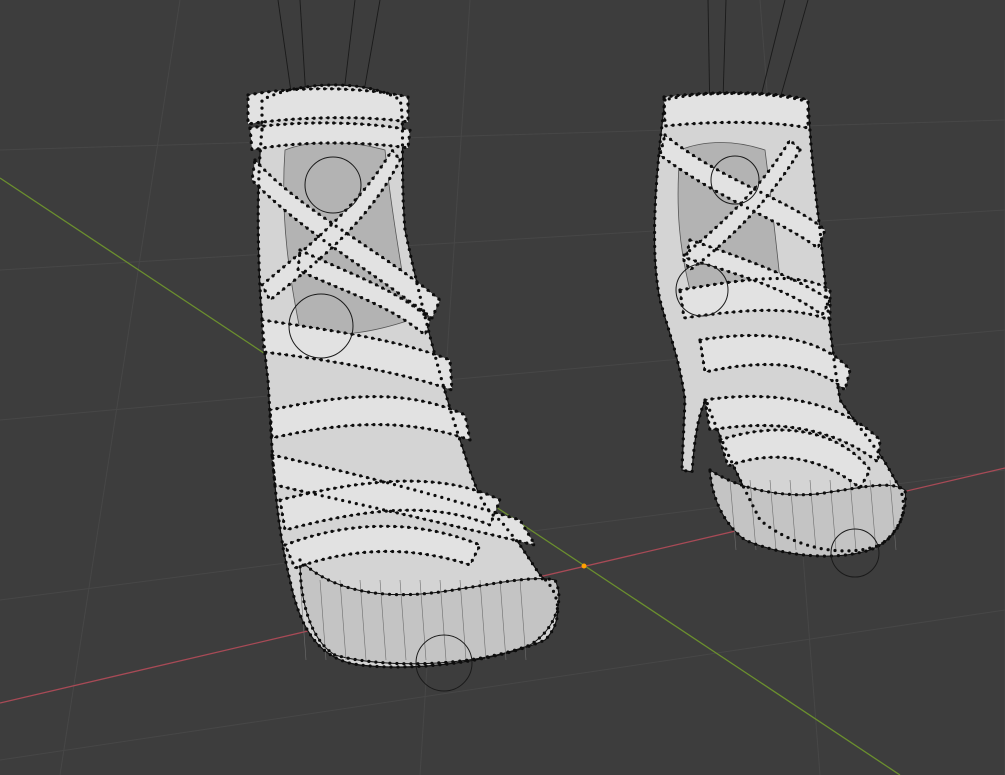 Image resolution: width=1005 pixels, height=775 pixels. Describe the element at coordinates (584, 566) in the screenshot. I see `world-origin-marker` at that location.